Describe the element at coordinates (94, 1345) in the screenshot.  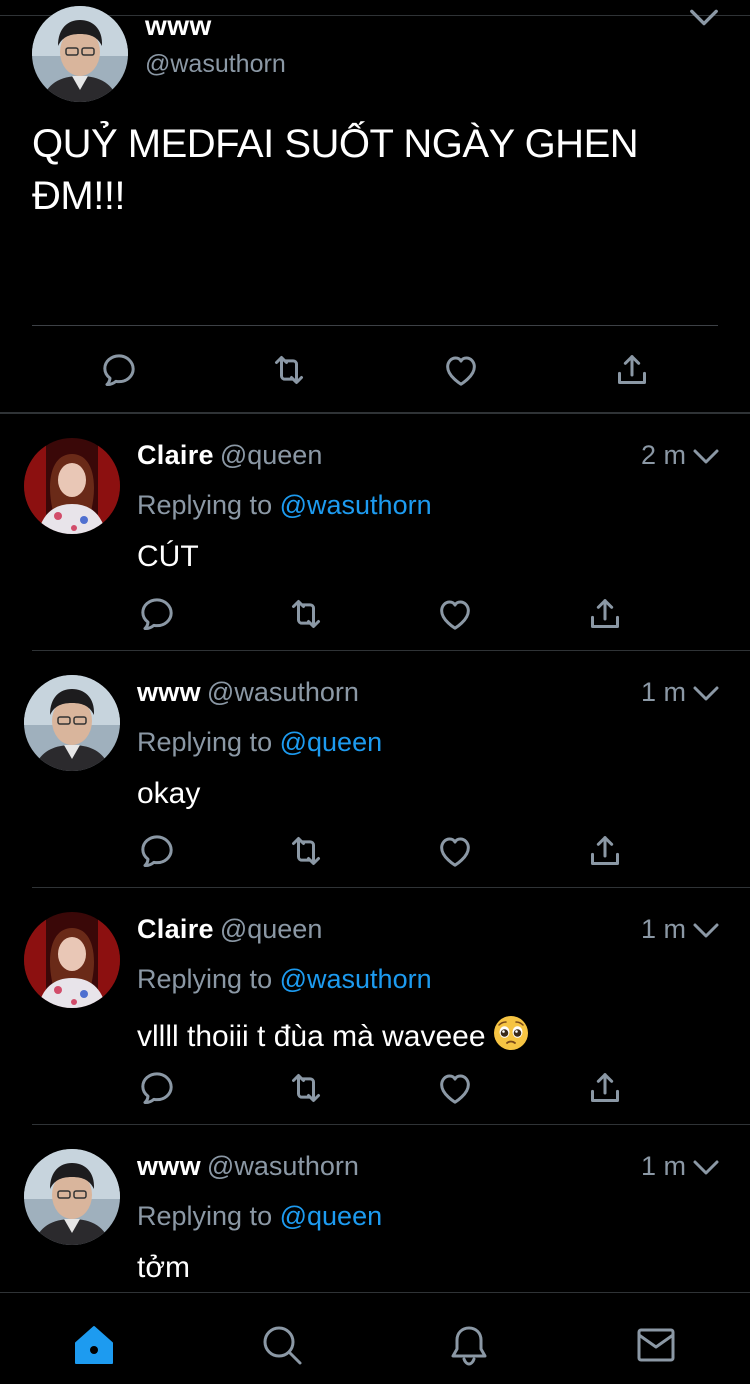
I see `home-icon` at that location.